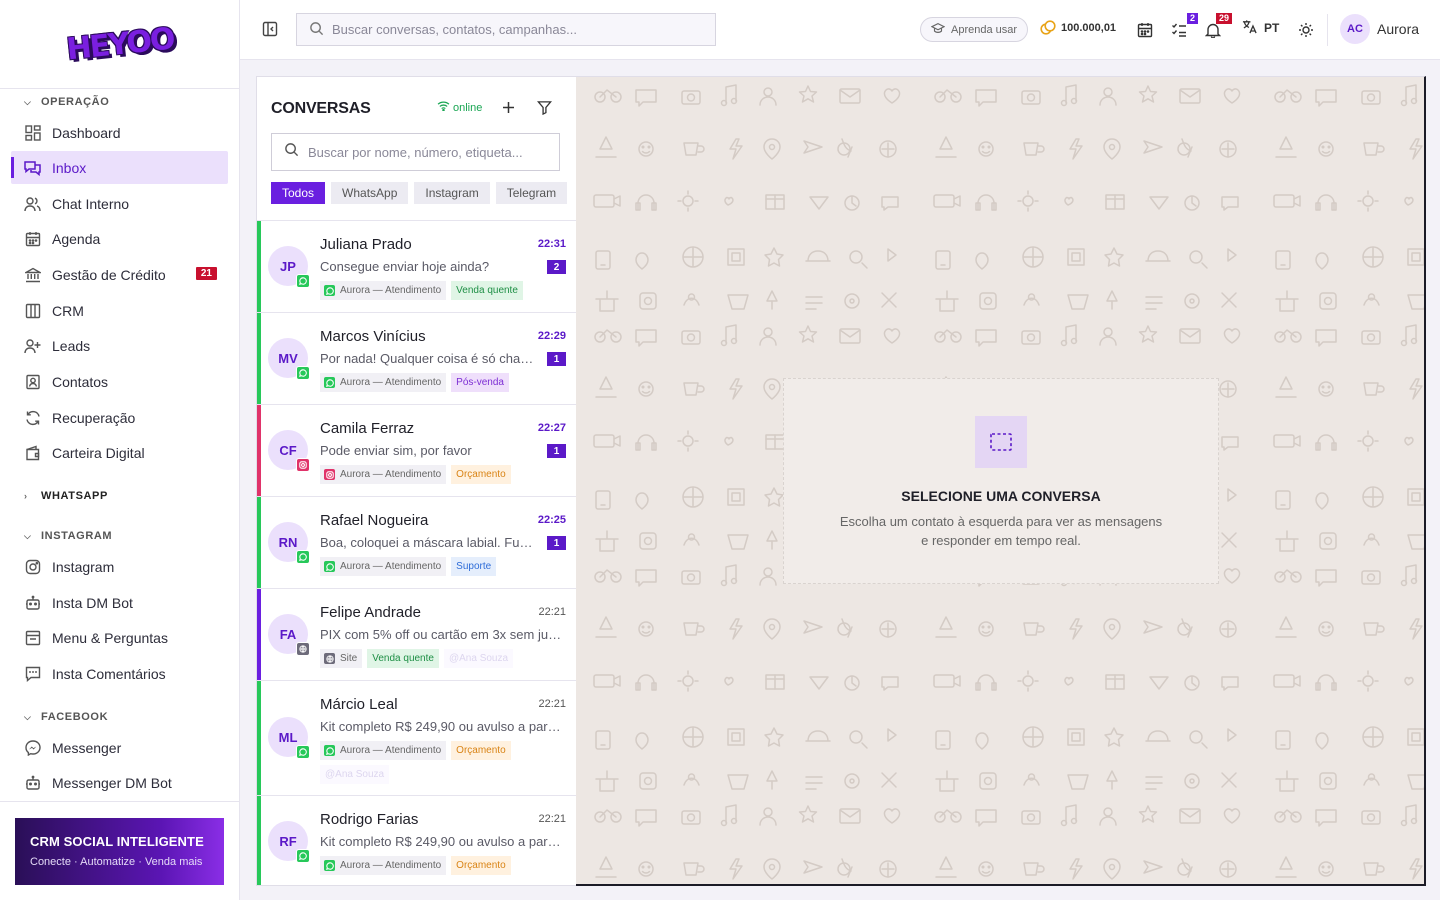 The width and height of the screenshot is (1440, 900). I want to click on avatar: FA, so click(289, 635).